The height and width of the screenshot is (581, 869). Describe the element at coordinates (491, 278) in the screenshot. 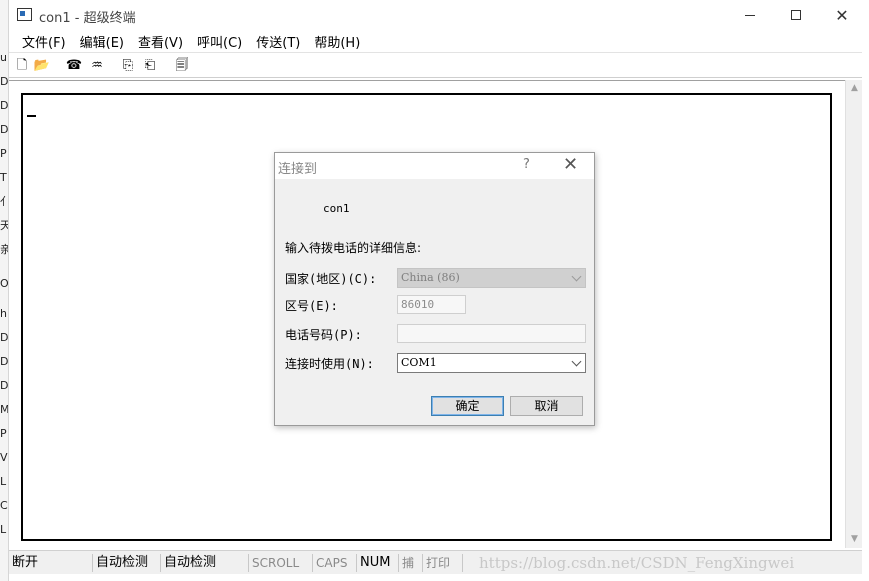

I see `country-select: China (86)` at that location.